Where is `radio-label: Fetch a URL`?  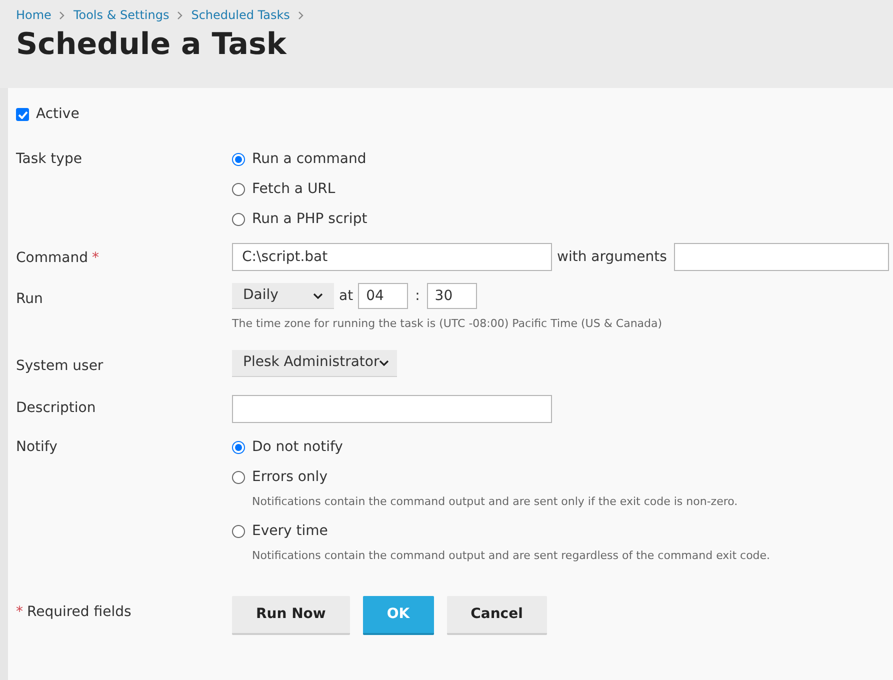 radio-label: Fetch a URL is located at coordinates (294, 189).